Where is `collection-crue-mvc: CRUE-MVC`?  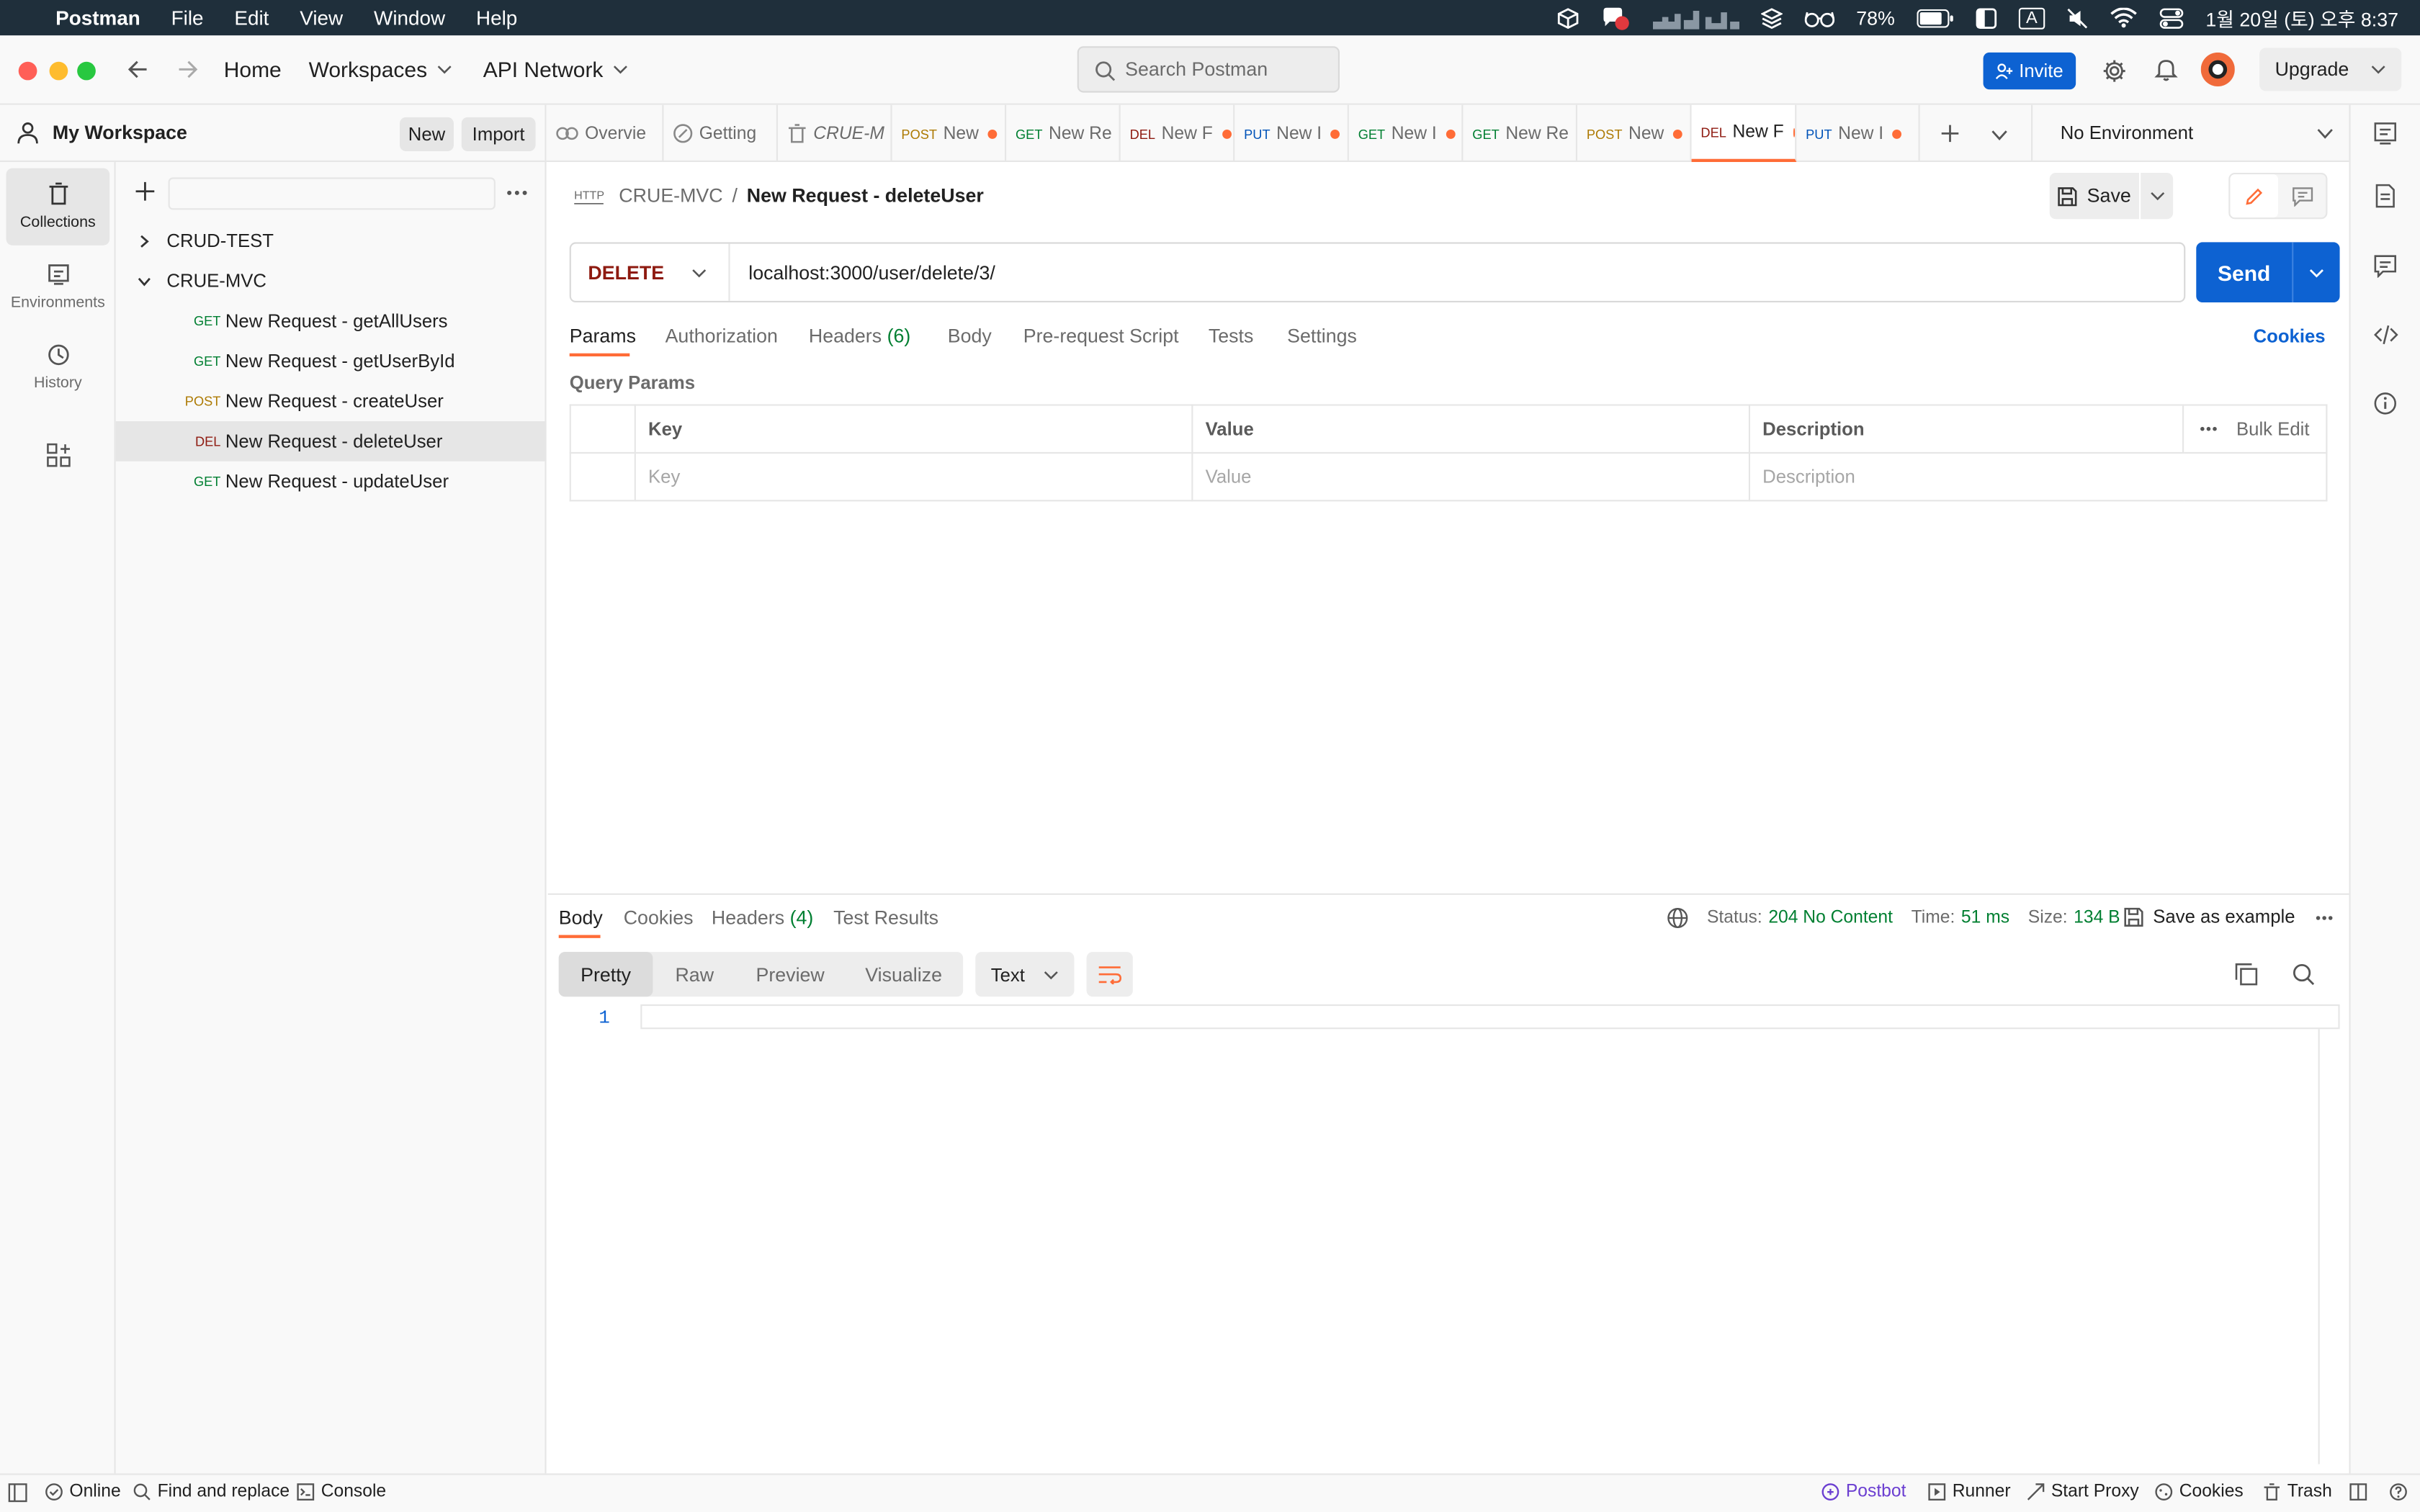 collection-crue-mvc: CRUE-MVC is located at coordinates (331, 281).